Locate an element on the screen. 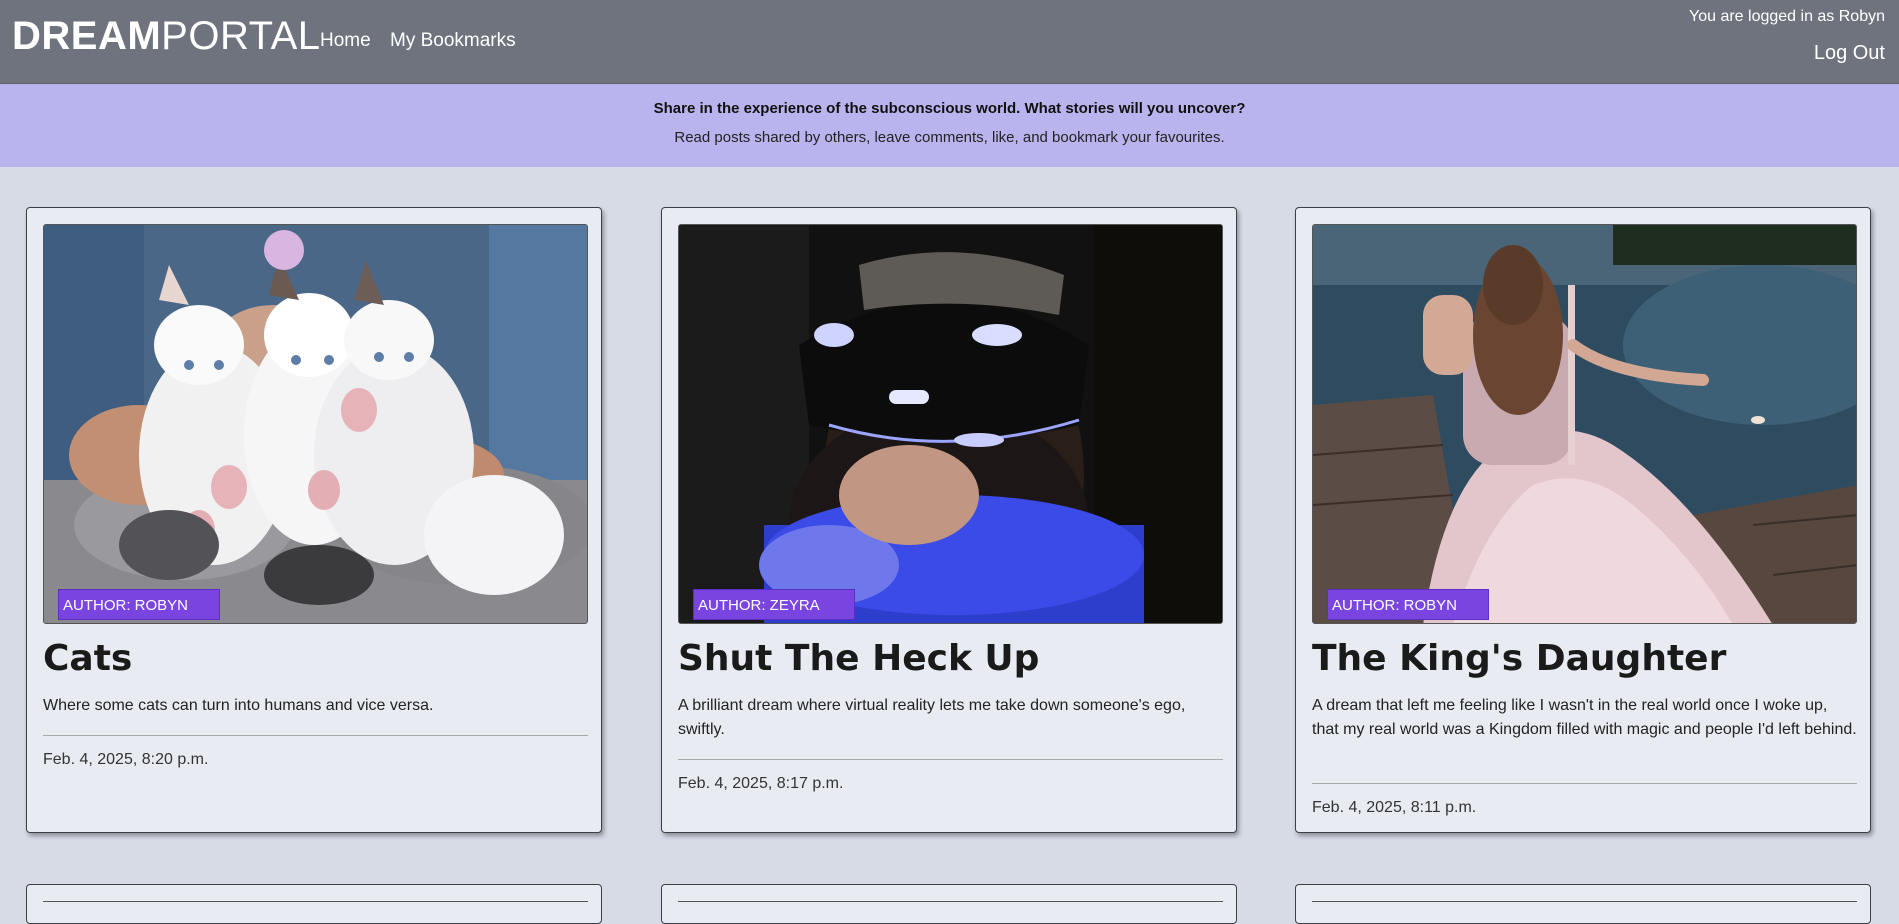 The width and height of the screenshot is (1899, 924). princess-lake-photo is located at coordinates (1584, 424).